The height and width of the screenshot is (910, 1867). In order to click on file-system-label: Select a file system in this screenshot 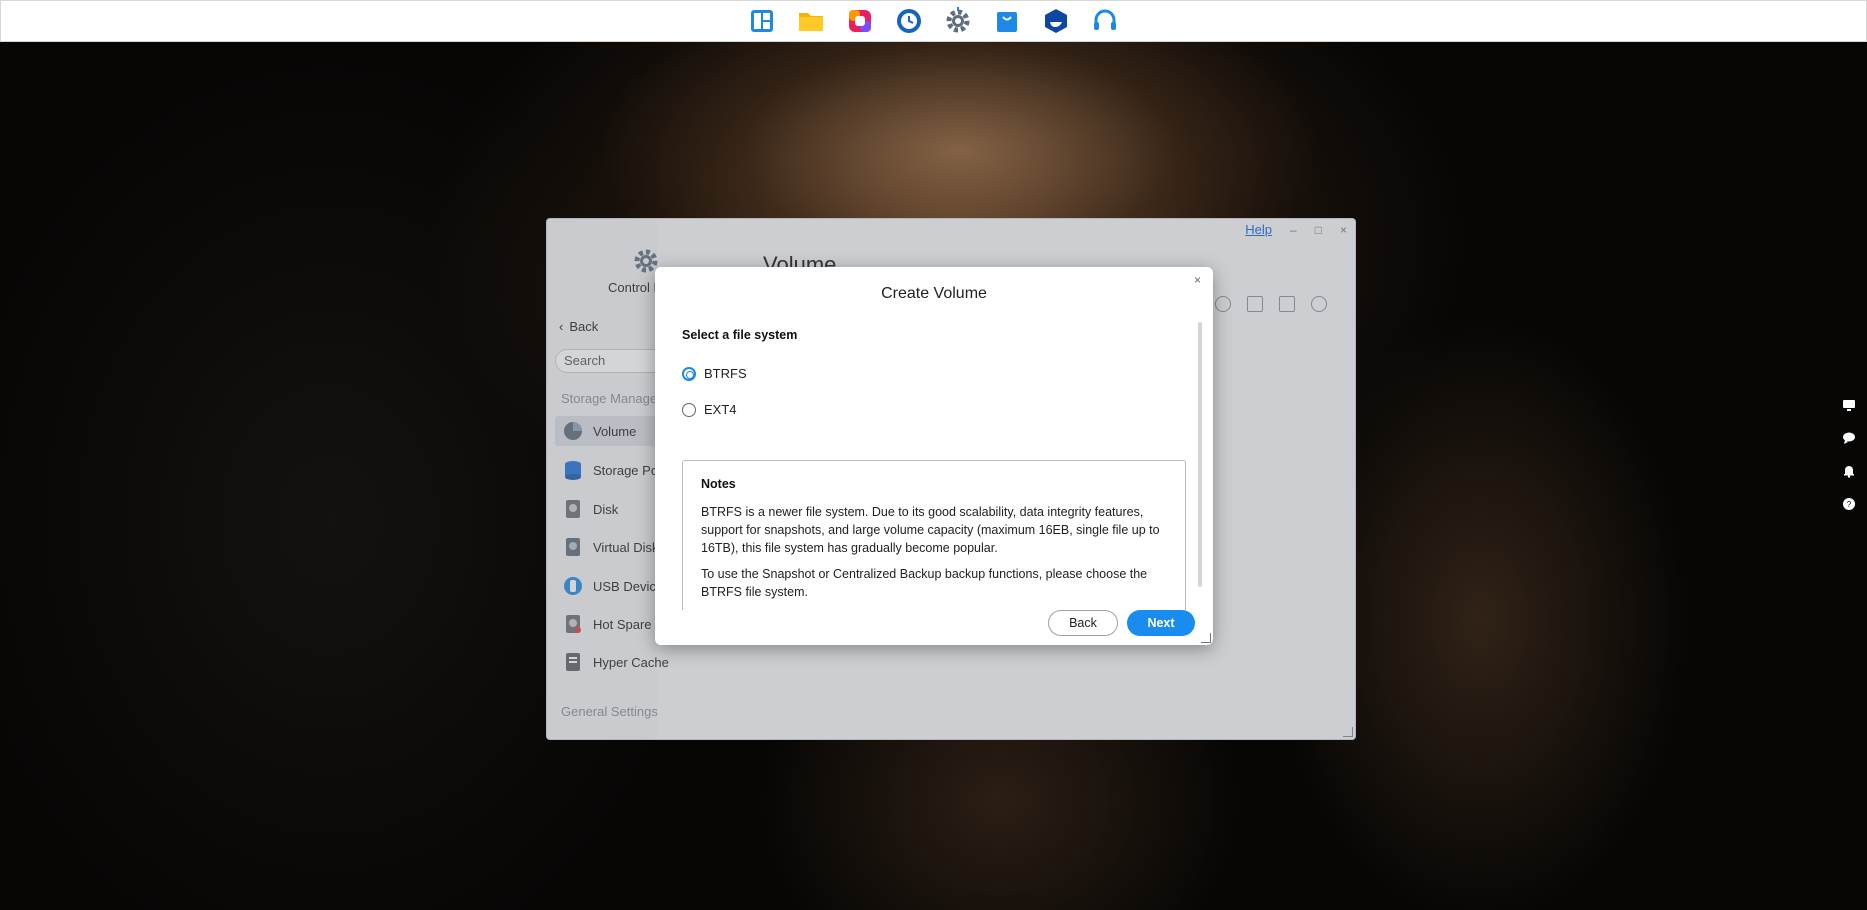, I will do `click(740, 335)`.